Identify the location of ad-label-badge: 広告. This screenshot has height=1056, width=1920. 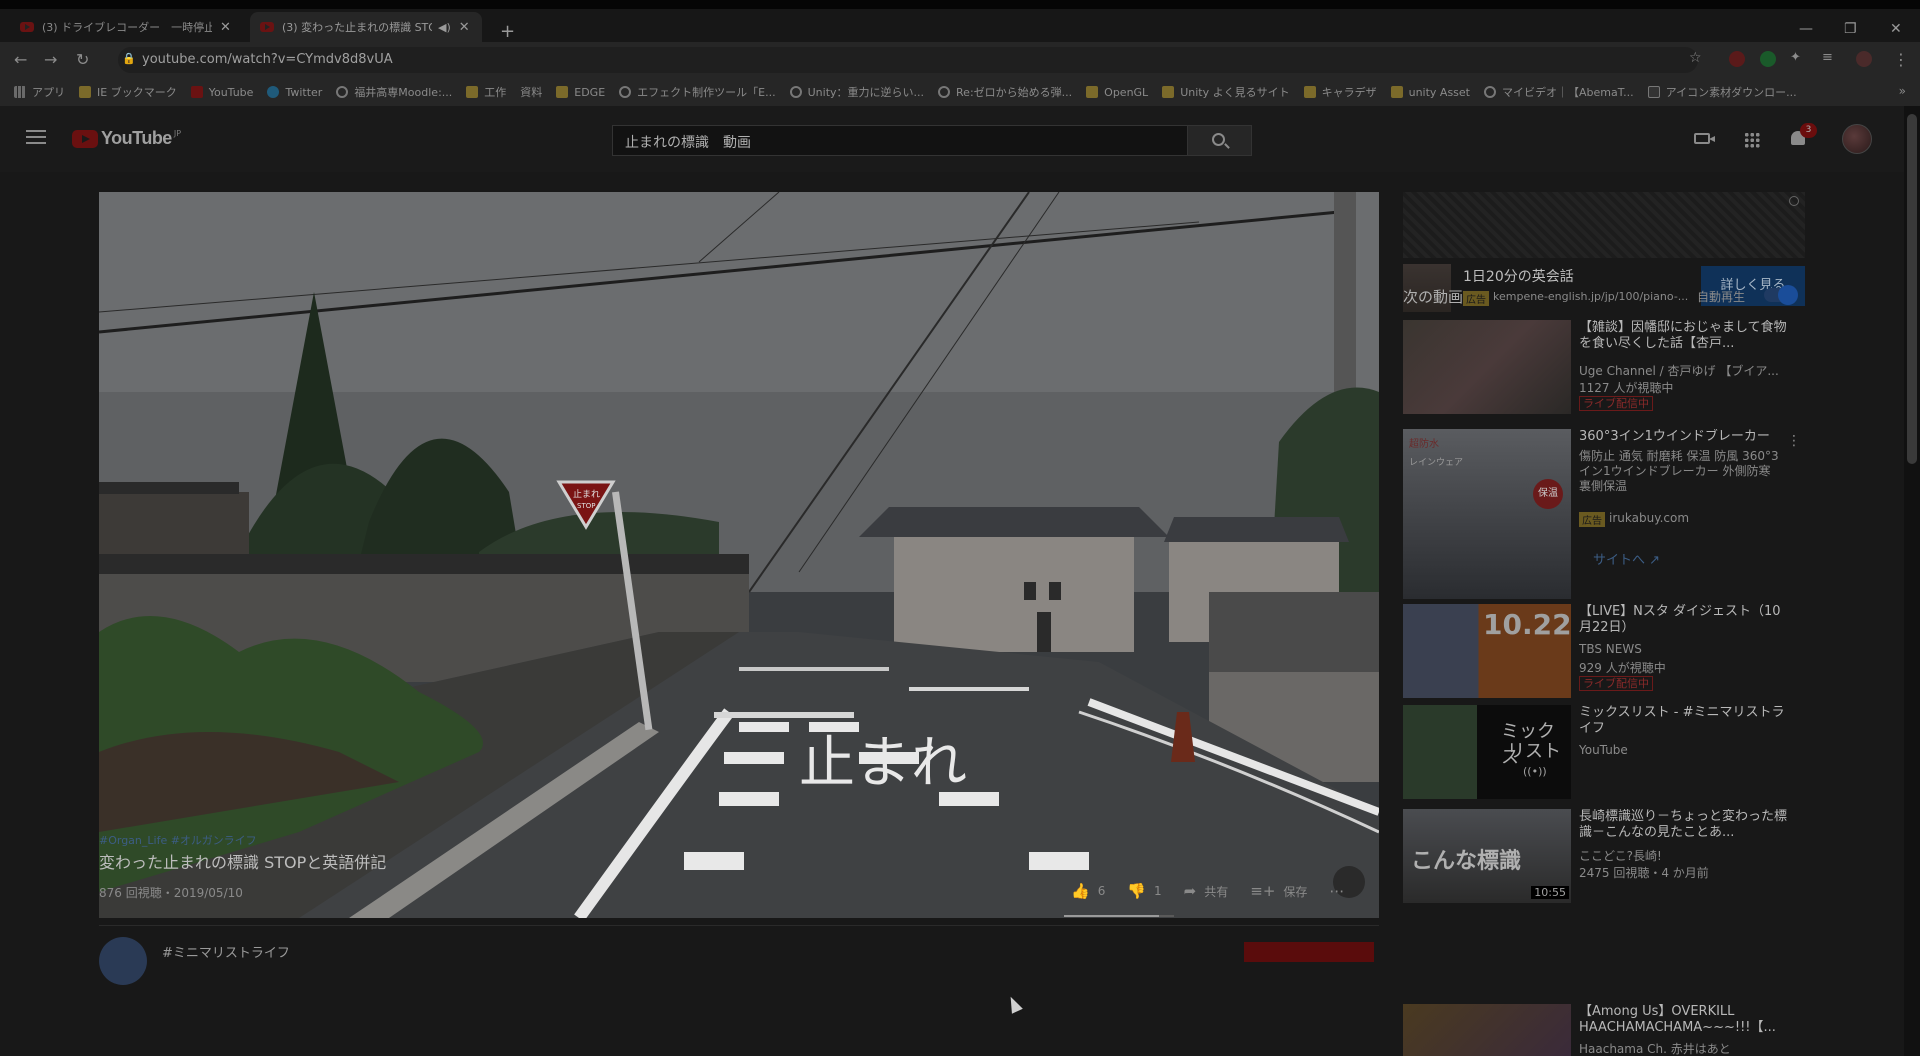
(1476, 298).